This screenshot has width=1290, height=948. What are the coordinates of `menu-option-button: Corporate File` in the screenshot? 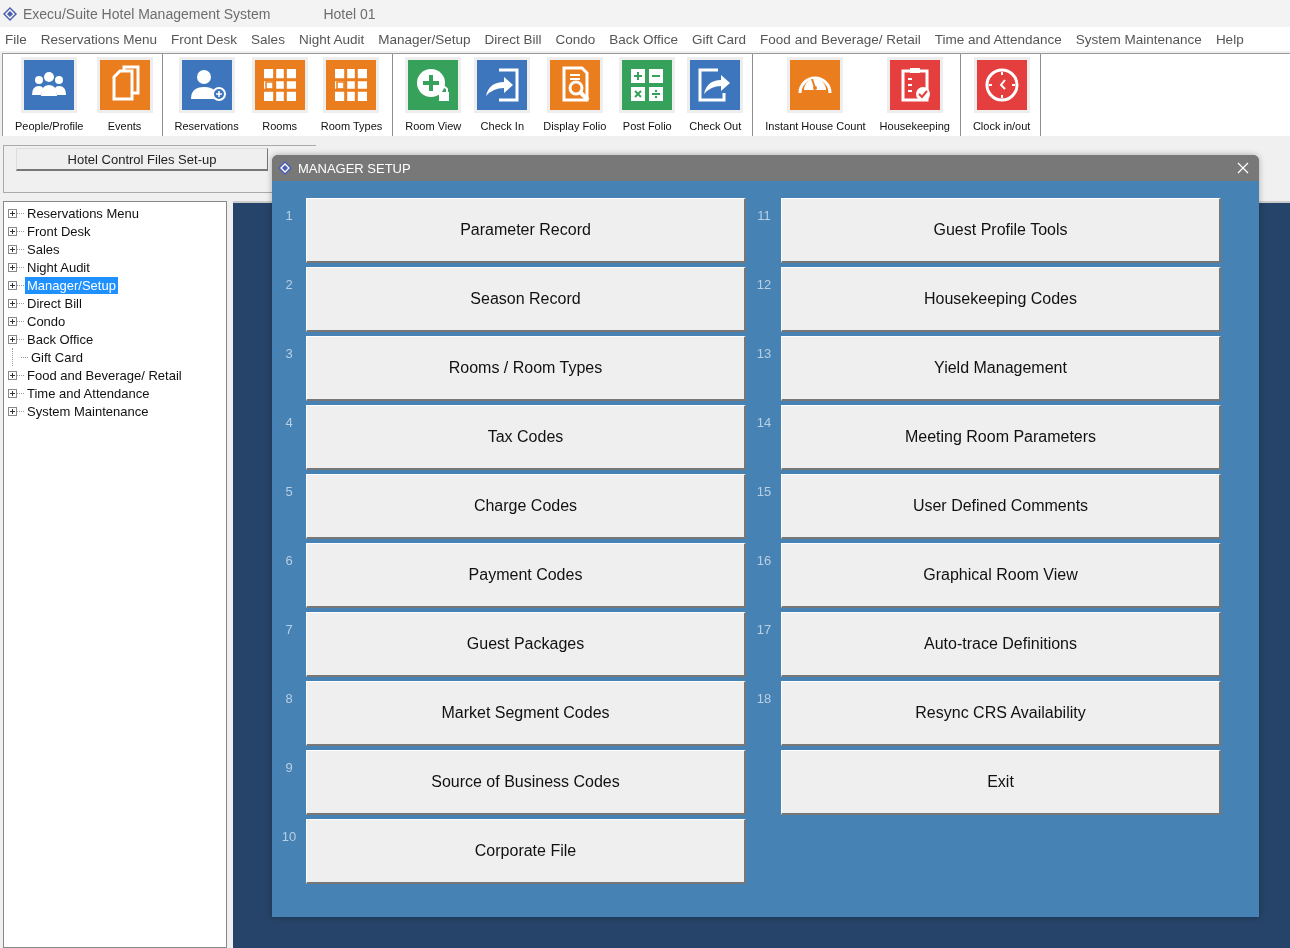 It's located at (526, 851).